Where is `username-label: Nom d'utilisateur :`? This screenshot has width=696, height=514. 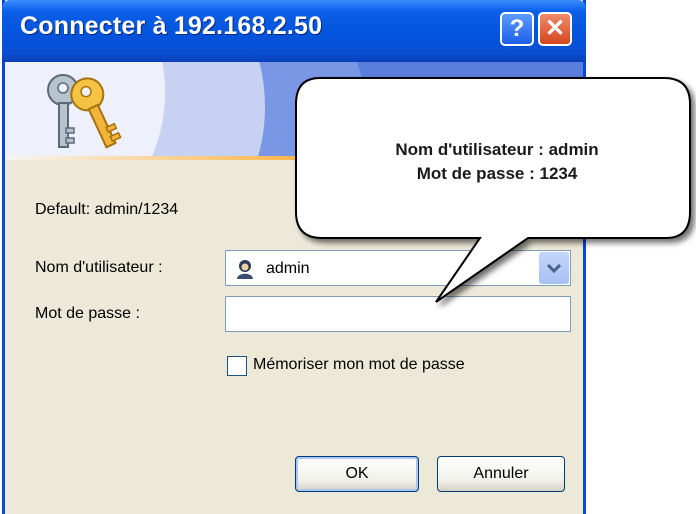
username-label: Nom d'utilisateur : is located at coordinates (99, 267).